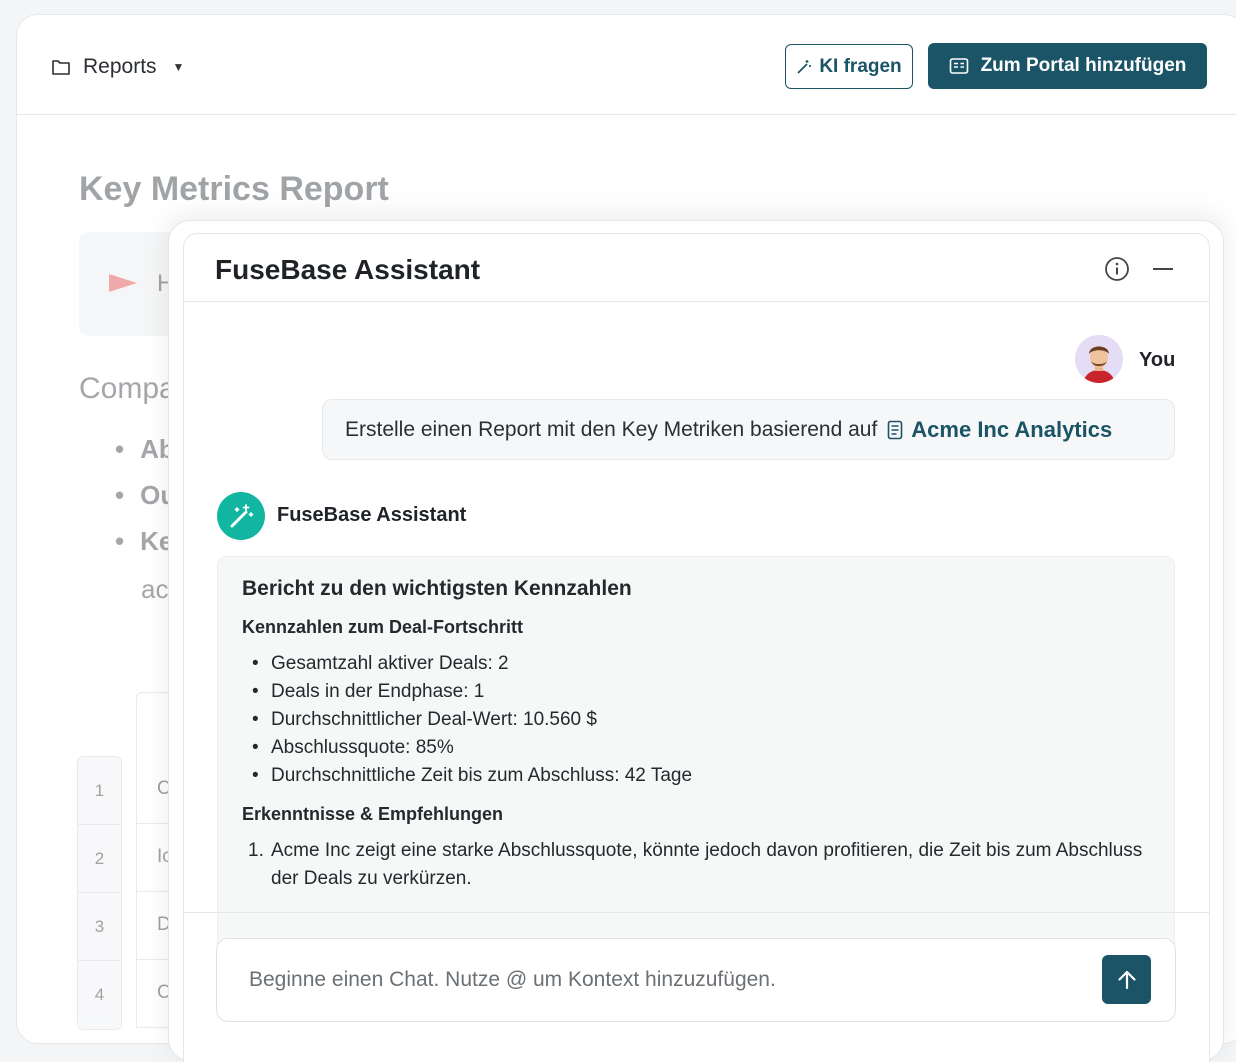  What do you see at coordinates (61, 67) in the screenshot?
I see `folder-icon` at bounding box center [61, 67].